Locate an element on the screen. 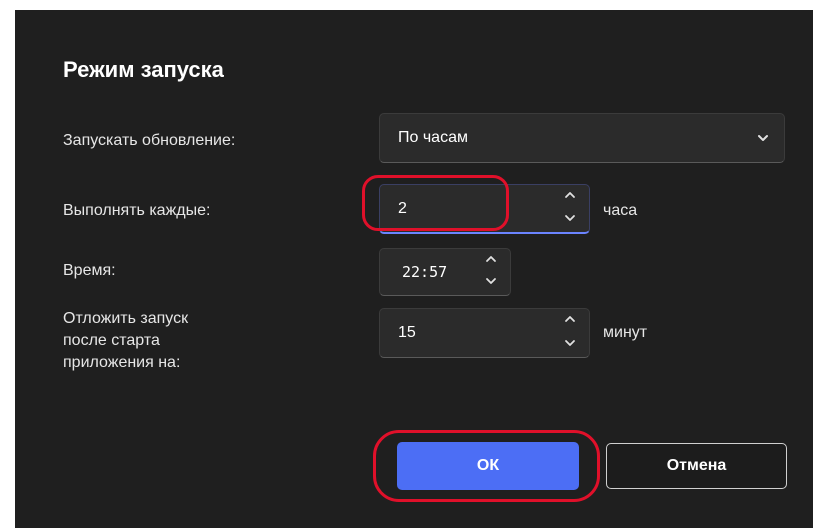  dialog-title: Режим запуска is located at coordinates (143, 69).